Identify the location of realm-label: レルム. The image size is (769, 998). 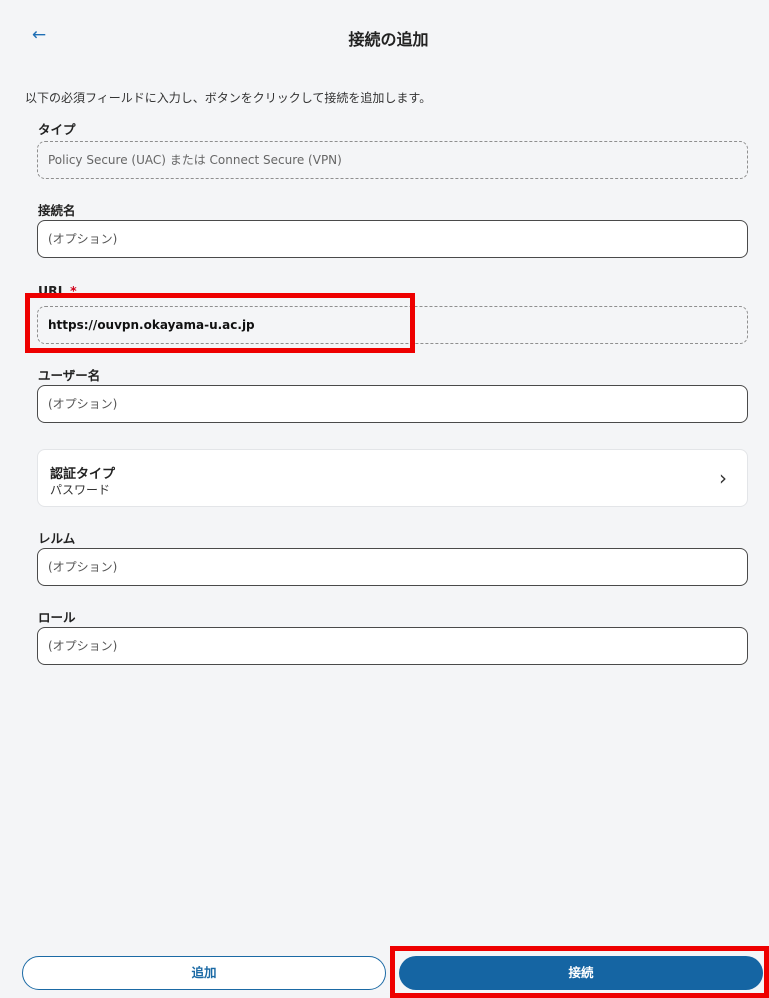
(57, 538).